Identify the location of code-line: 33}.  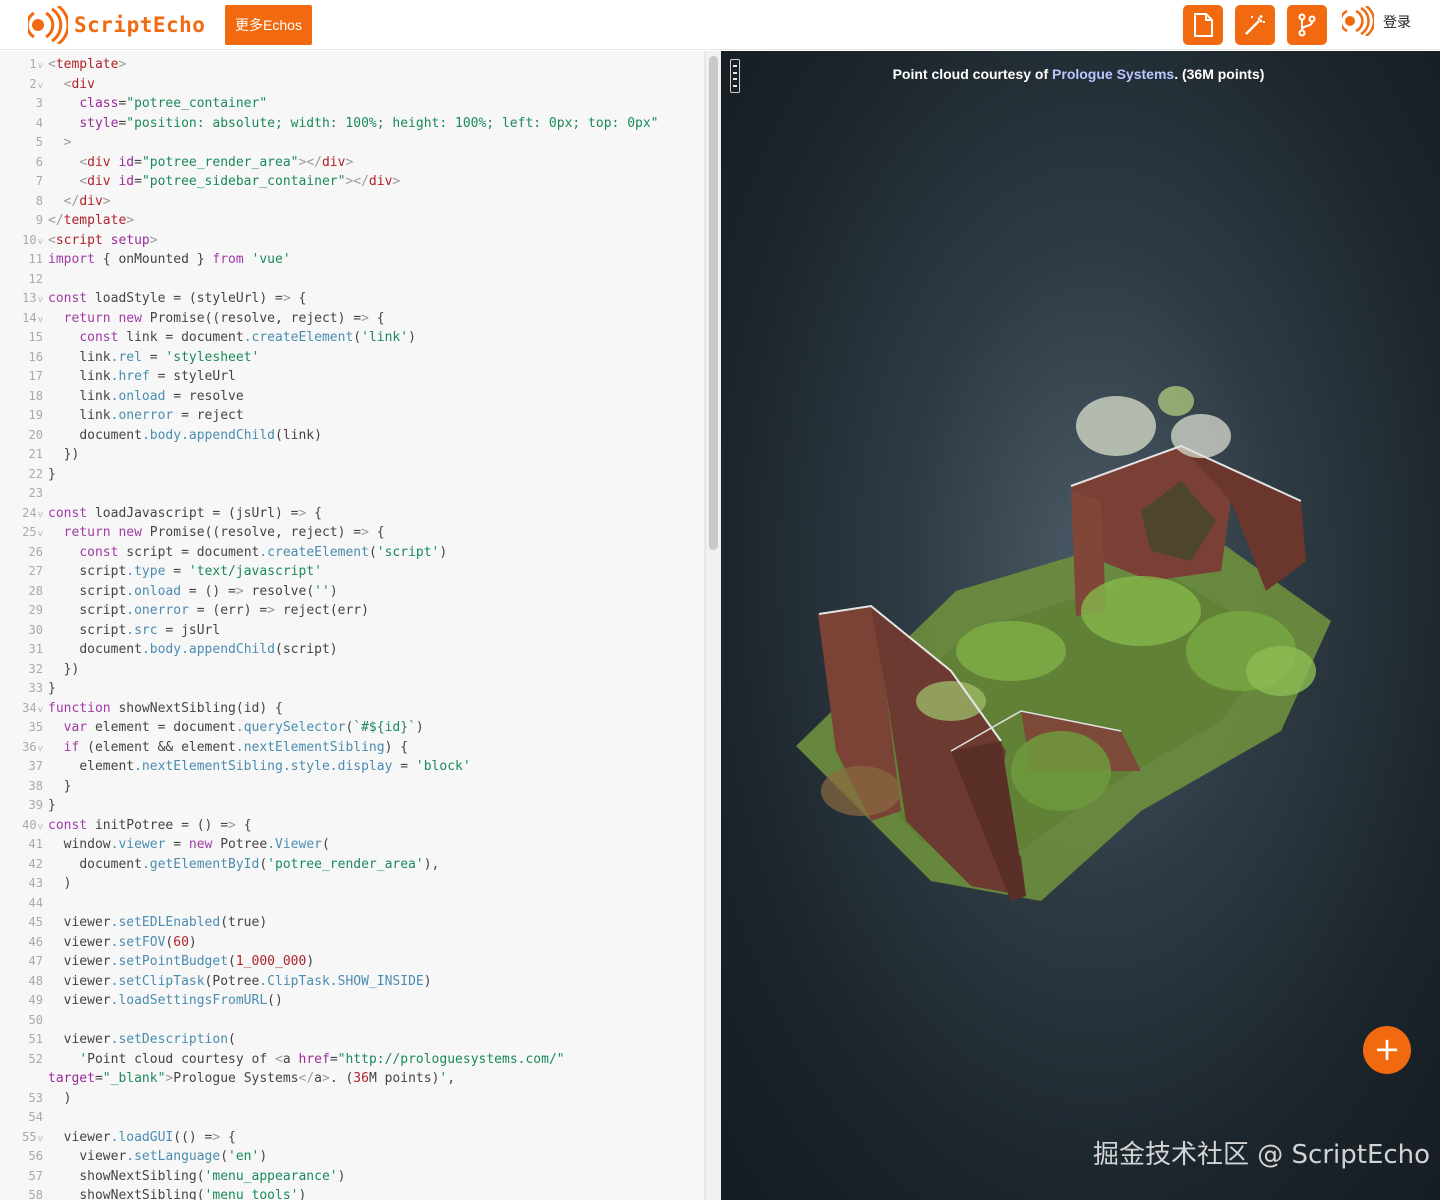
(352, 689).